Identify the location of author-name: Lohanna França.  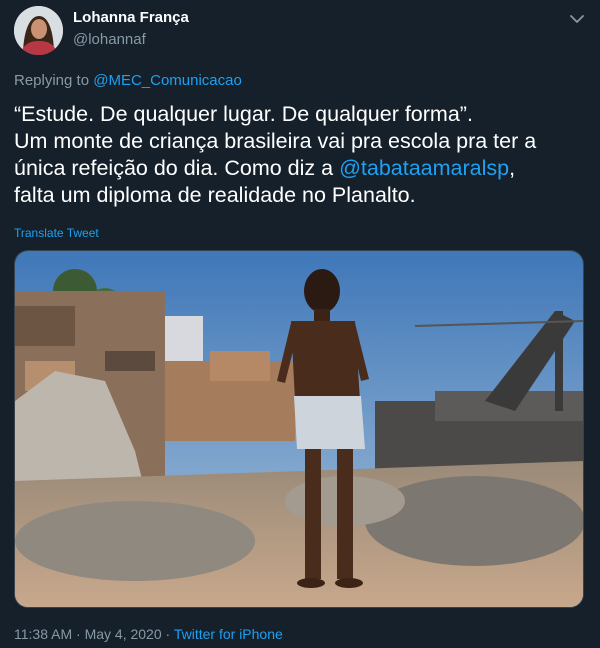
(131, 17).